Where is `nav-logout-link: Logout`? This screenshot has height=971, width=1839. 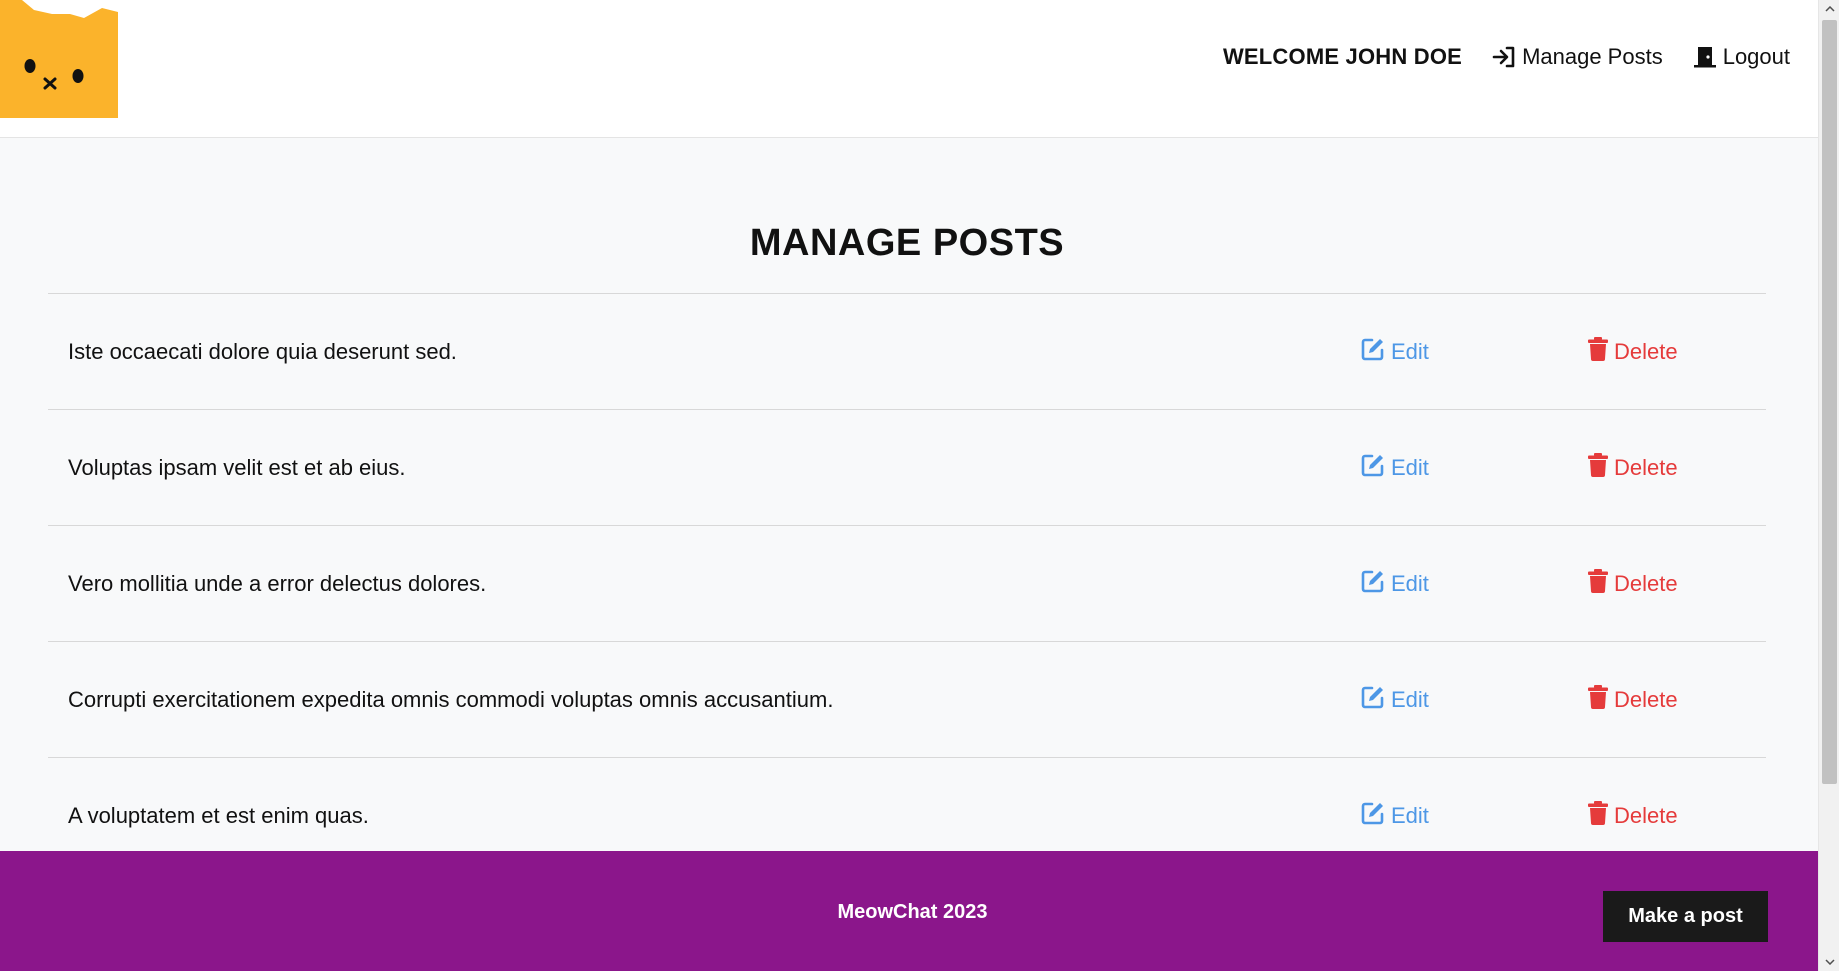 nav-logout-link: Logout is located at coordinates (1741, 57).